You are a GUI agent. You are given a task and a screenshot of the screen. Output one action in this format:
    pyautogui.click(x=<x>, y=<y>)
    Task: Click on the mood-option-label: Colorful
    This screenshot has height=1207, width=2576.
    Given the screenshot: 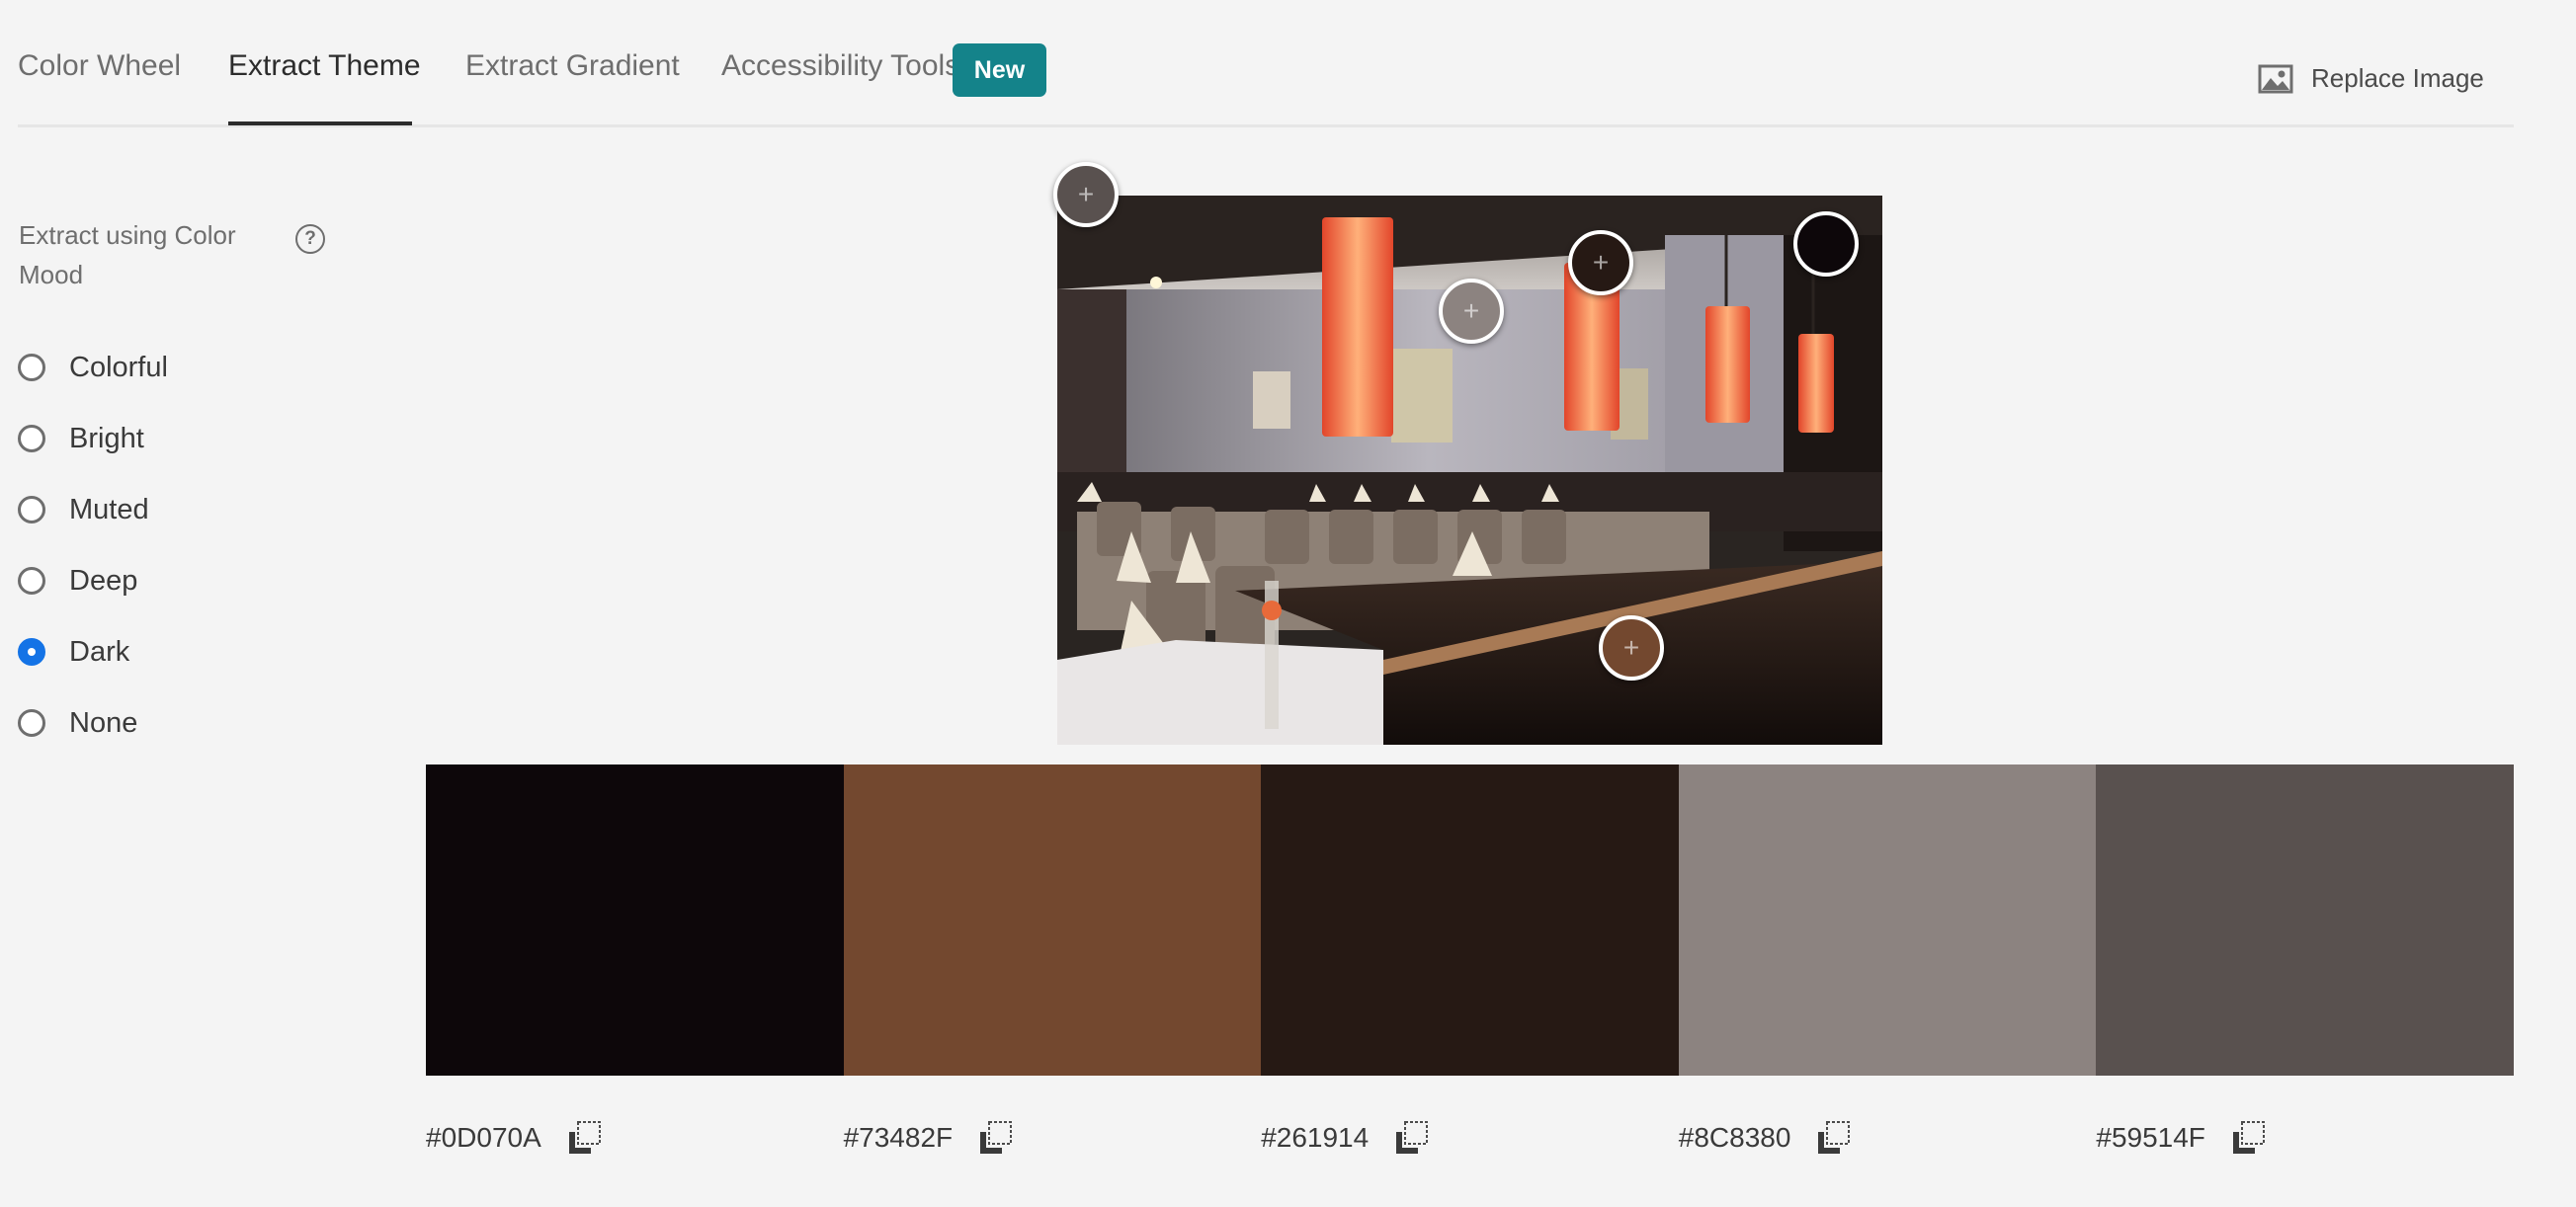 What is the action you would take?
    pyautogui.click(x=118, y=367)
    